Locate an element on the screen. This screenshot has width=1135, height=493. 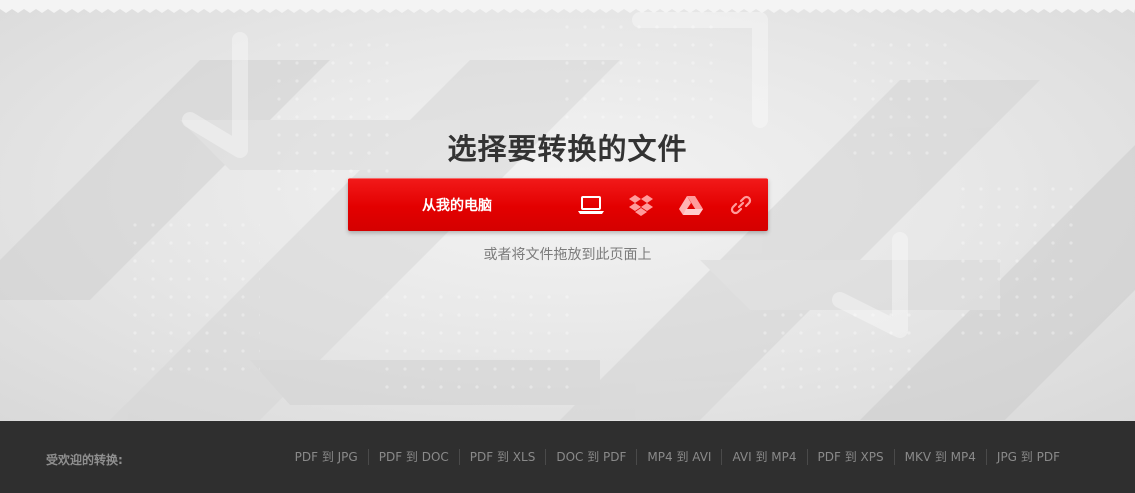
dropbox-upload-button is located at coordinates (641, 204).